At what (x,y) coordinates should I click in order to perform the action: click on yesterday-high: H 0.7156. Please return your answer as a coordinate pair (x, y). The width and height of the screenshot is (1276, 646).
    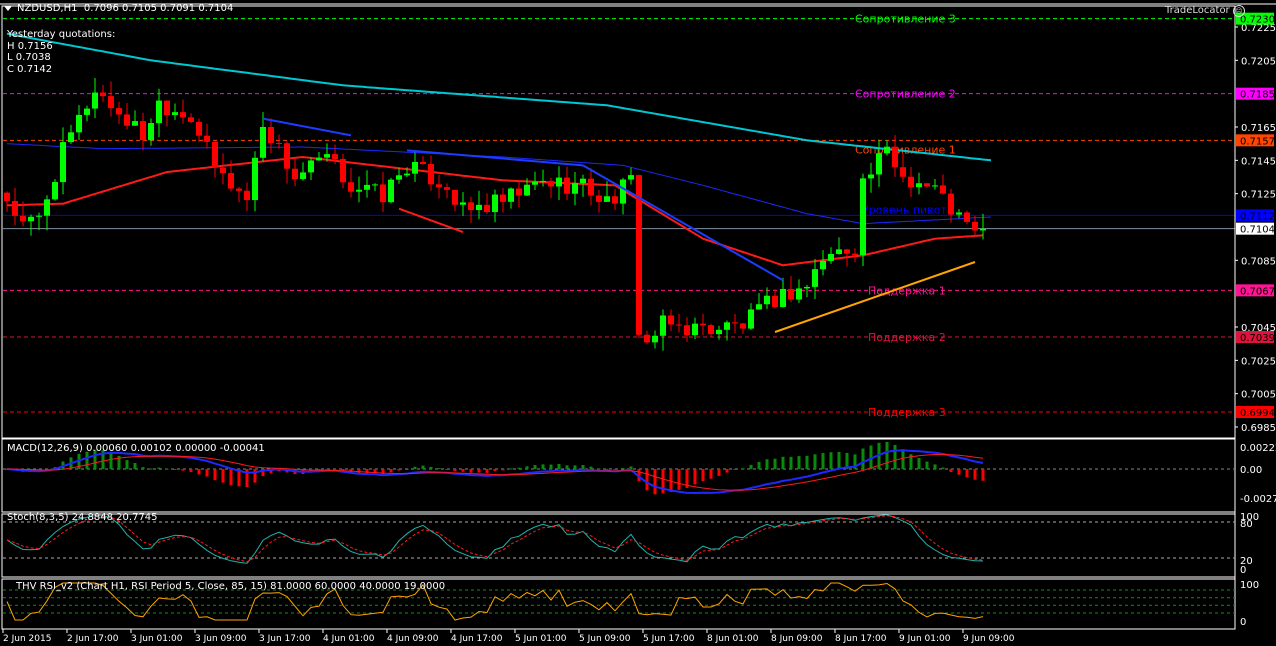
    Looking at the image, I should click on (30, 46).